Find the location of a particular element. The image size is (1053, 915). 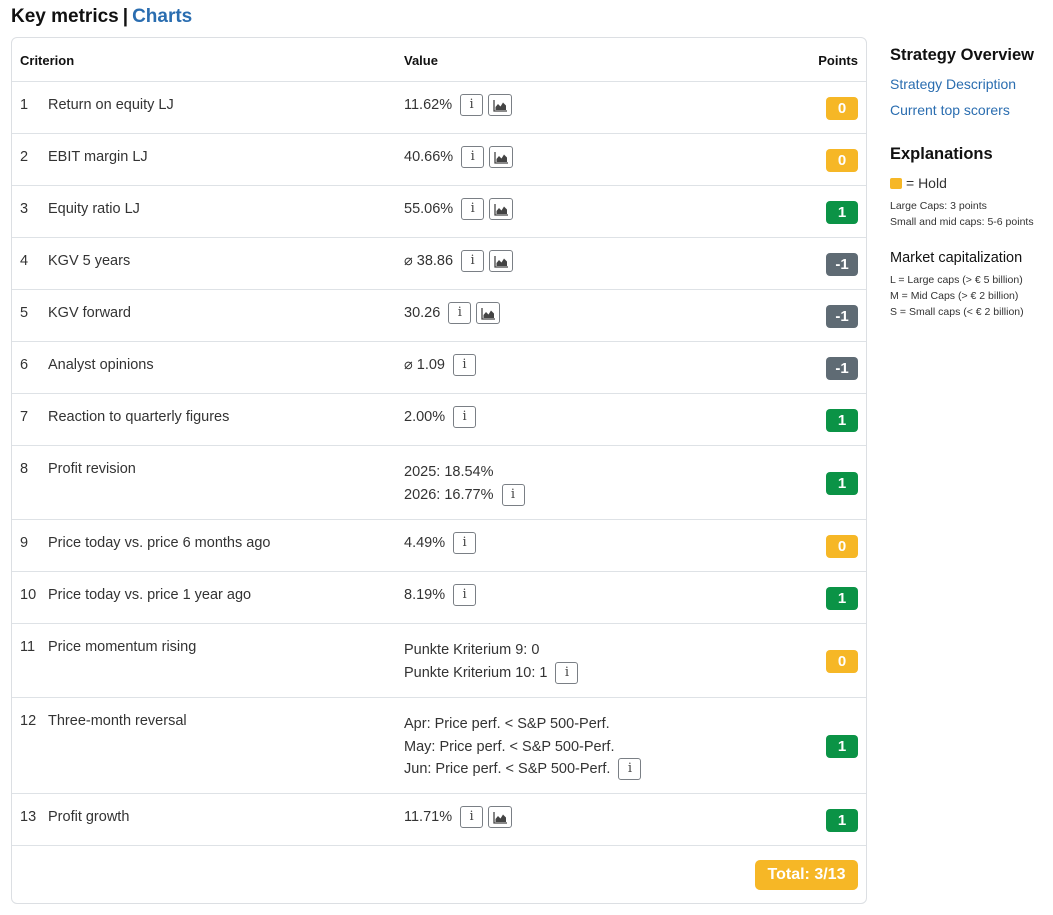

hold-swatch is located at coordinates (896, 183).